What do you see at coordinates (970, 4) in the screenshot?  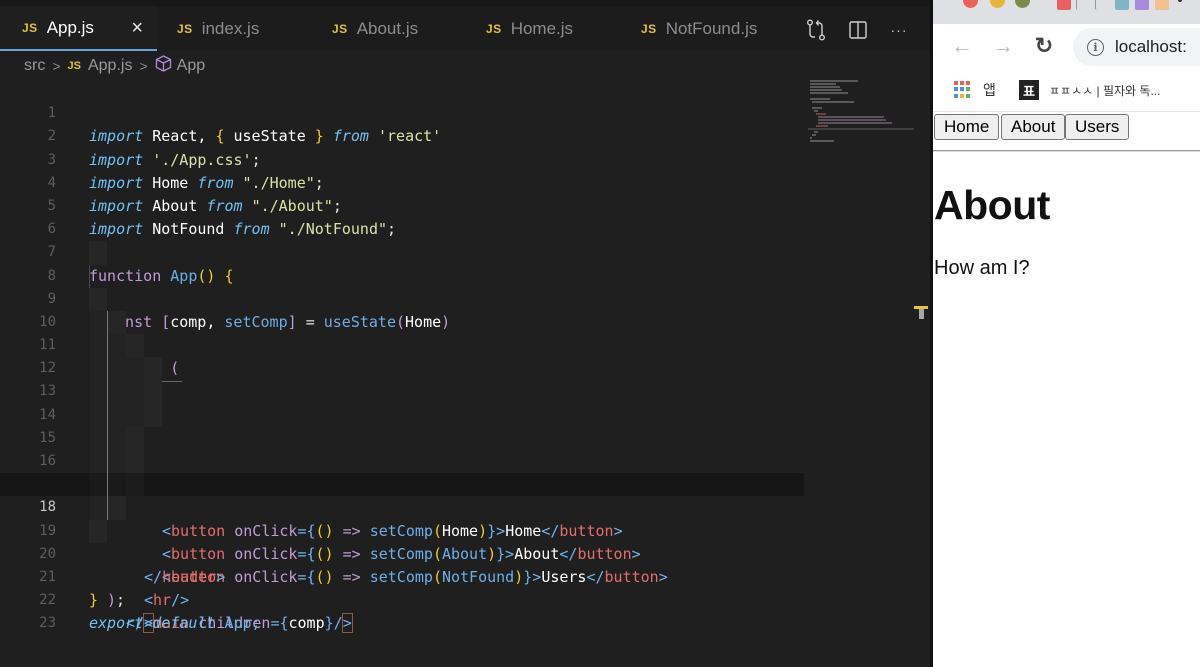 I see `close-window-button` at bounding box center [970, 4].